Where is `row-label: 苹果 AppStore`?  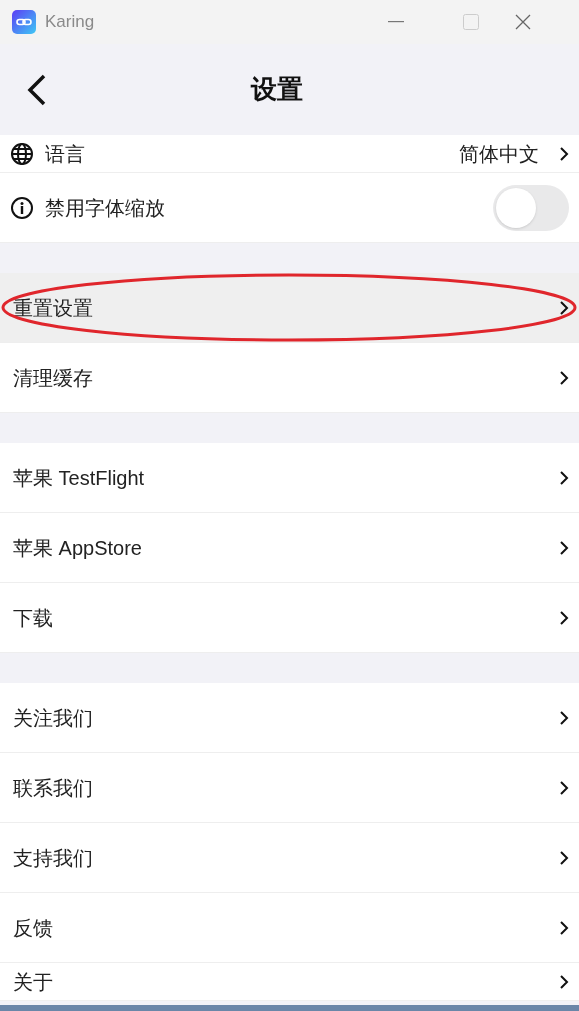
row-label: 苹果 AppStore is located at coordinates (77, 548).